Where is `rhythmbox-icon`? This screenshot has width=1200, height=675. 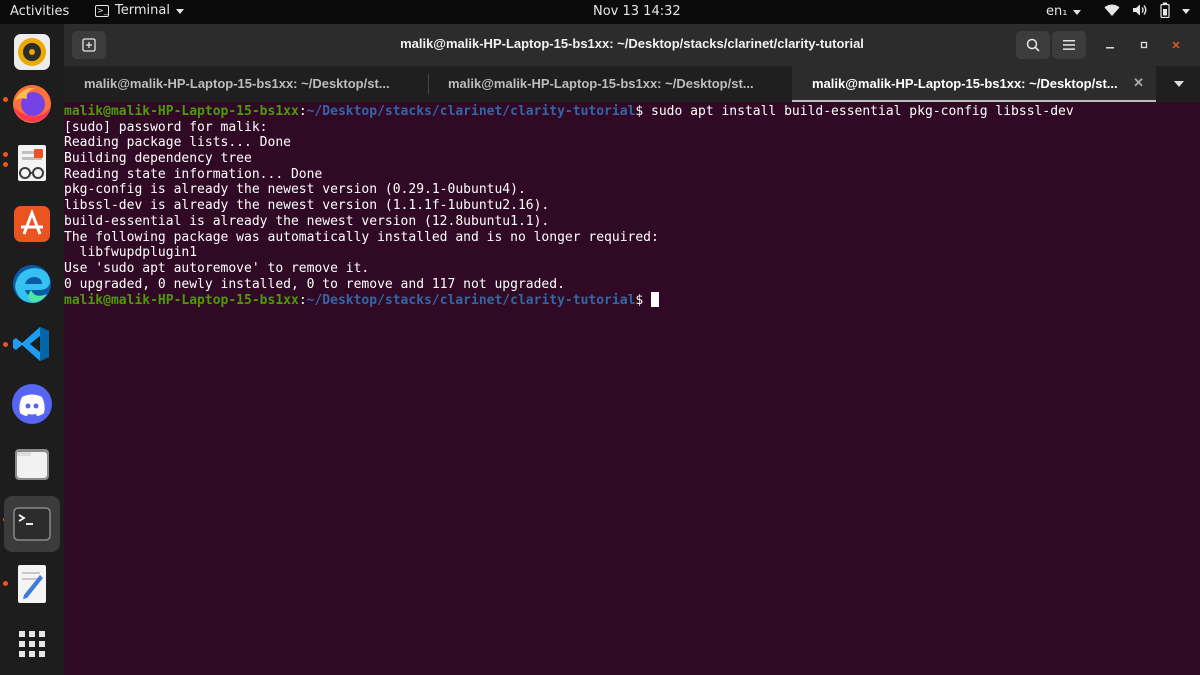
rhythmbox-icon is located at coordinates (32, 52).